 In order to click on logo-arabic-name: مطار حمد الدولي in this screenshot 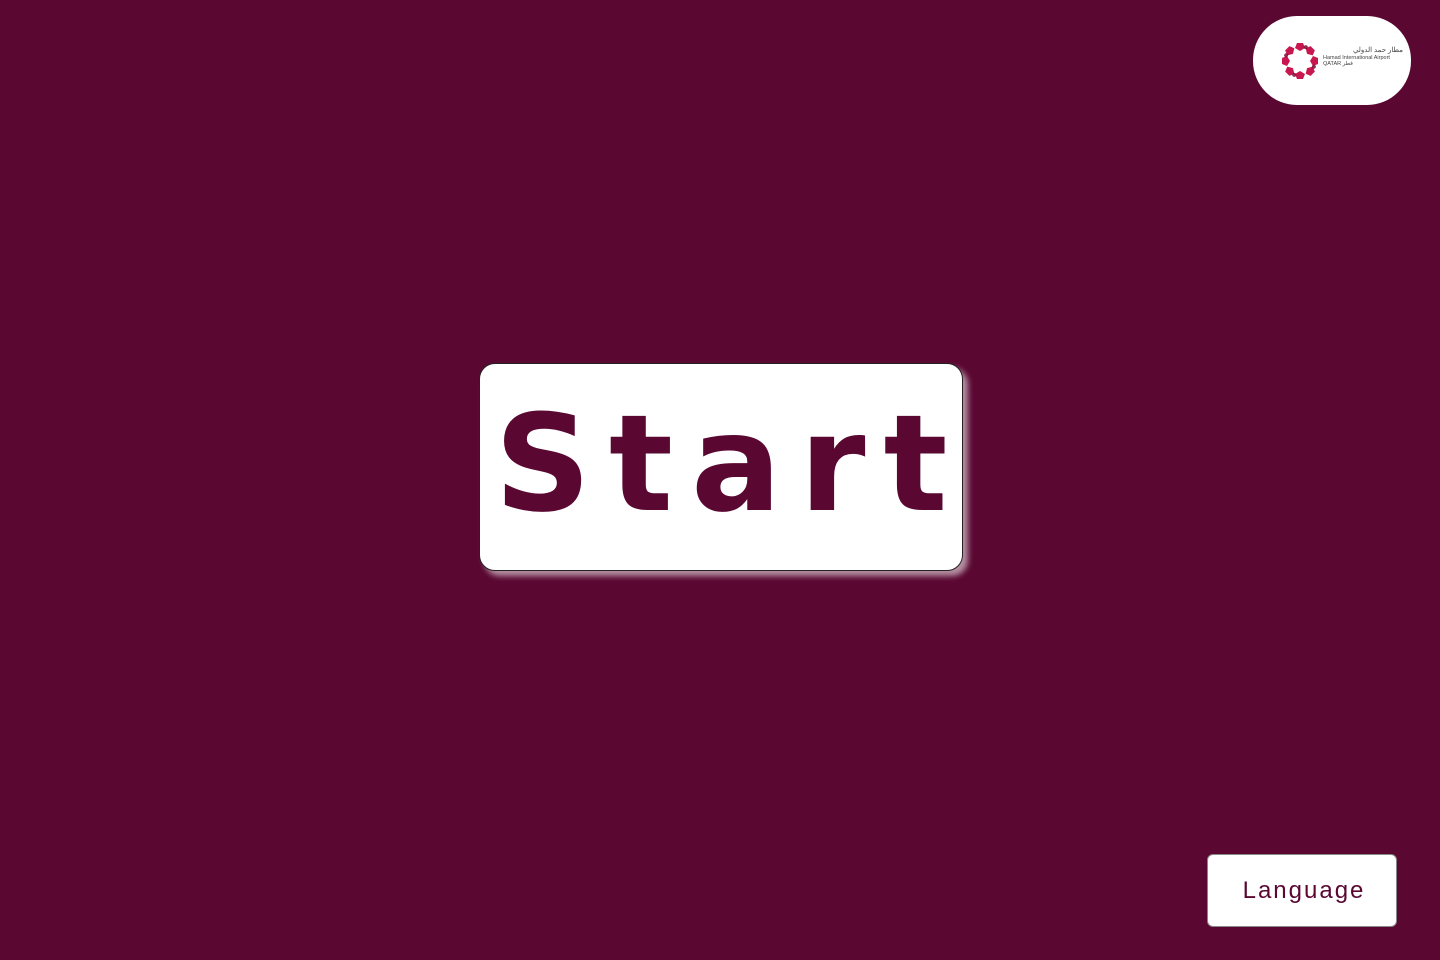, I will do `click(1377, 50)`.